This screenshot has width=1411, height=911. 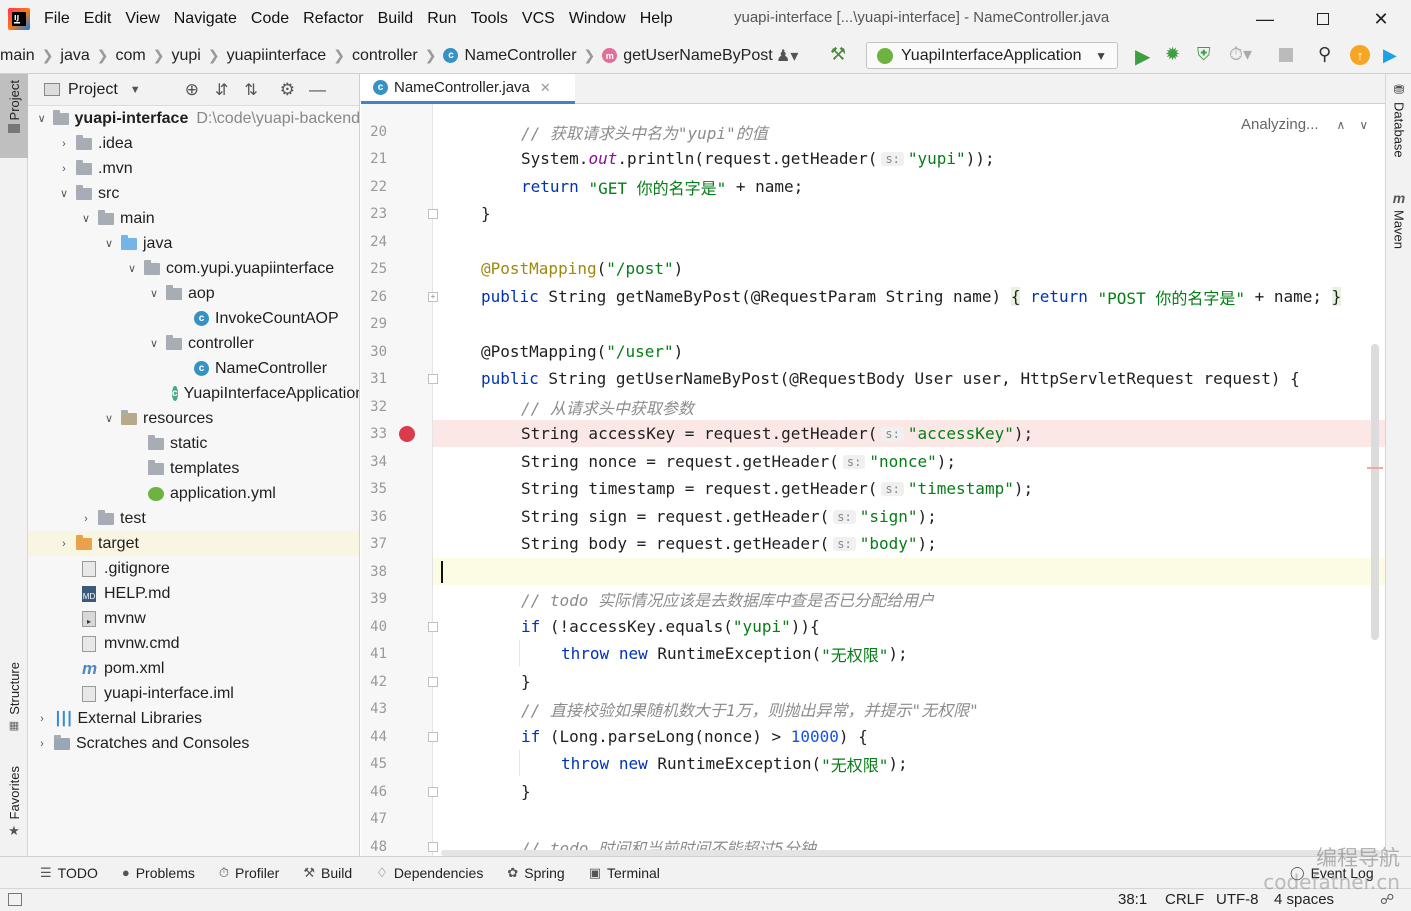 I want to click on menu-vcs: VCS, so click(x=538, y=19).